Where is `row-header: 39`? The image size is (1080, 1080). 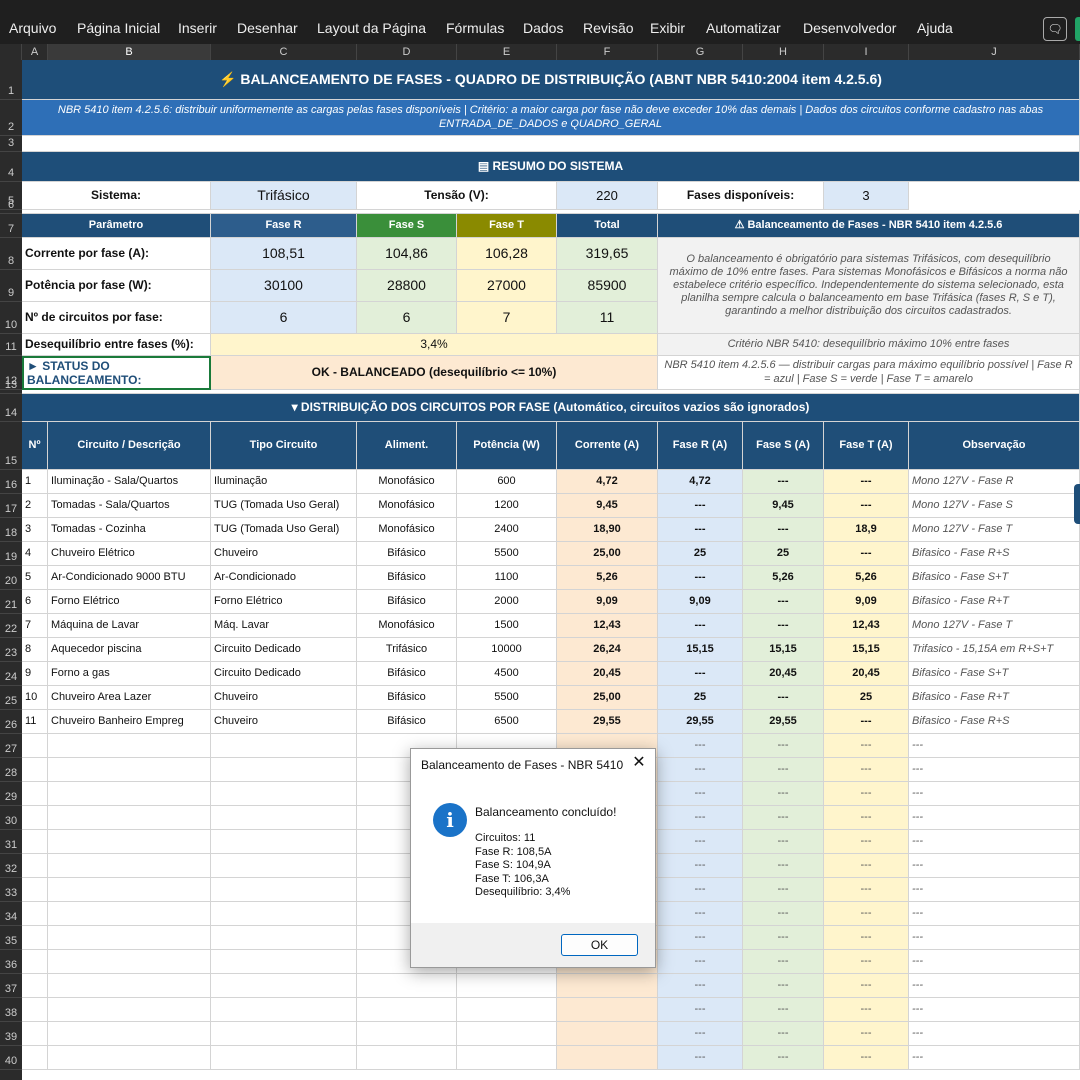 row-header: 39 is located at coordinates (11, 1034).